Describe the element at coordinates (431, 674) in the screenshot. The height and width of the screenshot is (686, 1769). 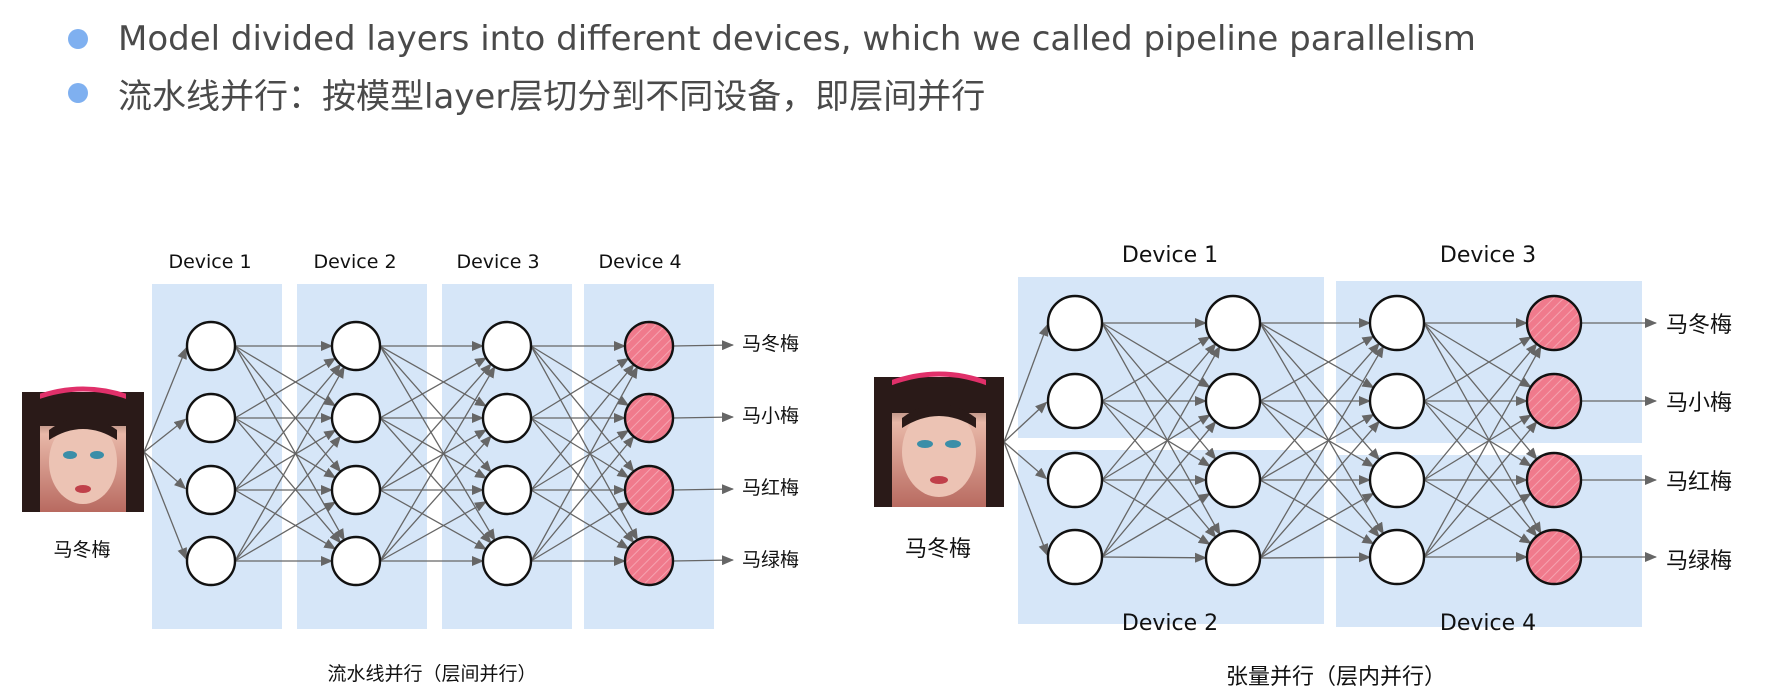
I see `diagram-caption: 流水线并行（层间并行）` at that location.